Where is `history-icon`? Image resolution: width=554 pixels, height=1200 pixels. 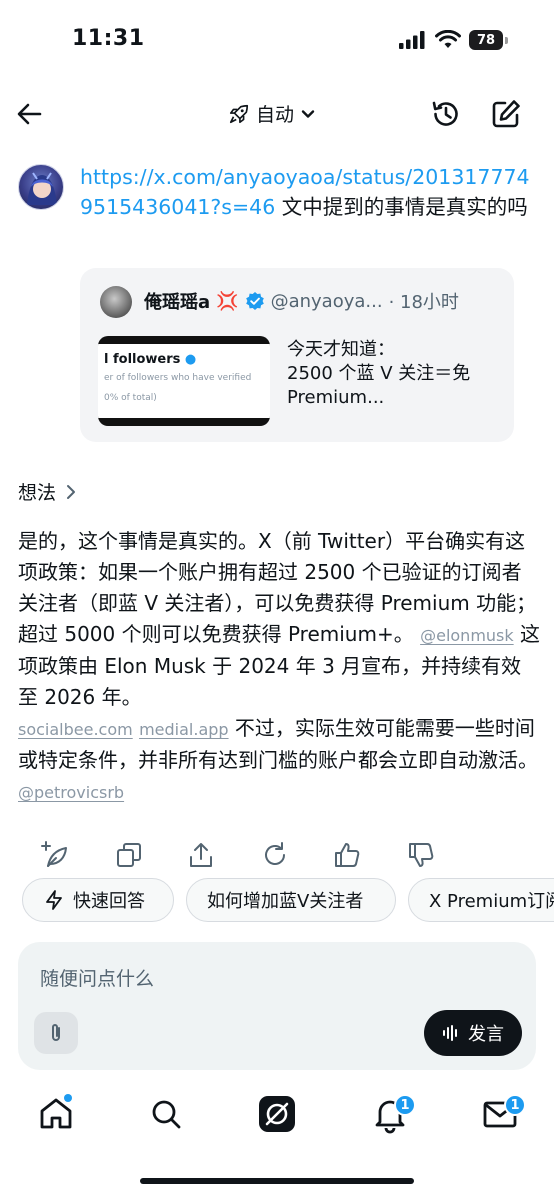 history-icon is located at coordinates (446, 114).